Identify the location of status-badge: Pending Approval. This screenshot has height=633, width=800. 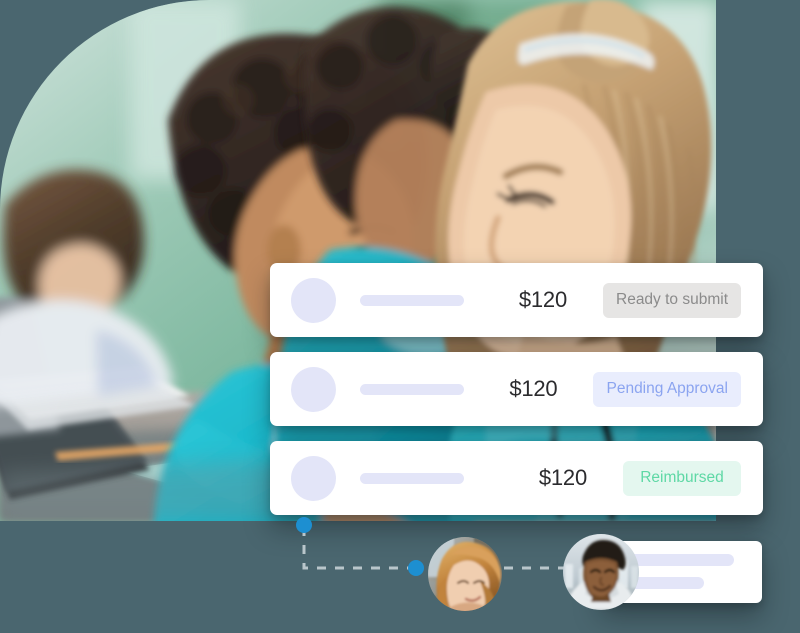
(667, 389).